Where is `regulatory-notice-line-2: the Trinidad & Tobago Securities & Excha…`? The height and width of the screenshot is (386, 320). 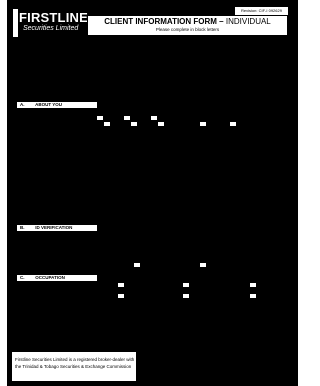
regulatory-notice-line-2: the Trinidad & Tobago Securities & Excha… is located at coordinates (73, 366).